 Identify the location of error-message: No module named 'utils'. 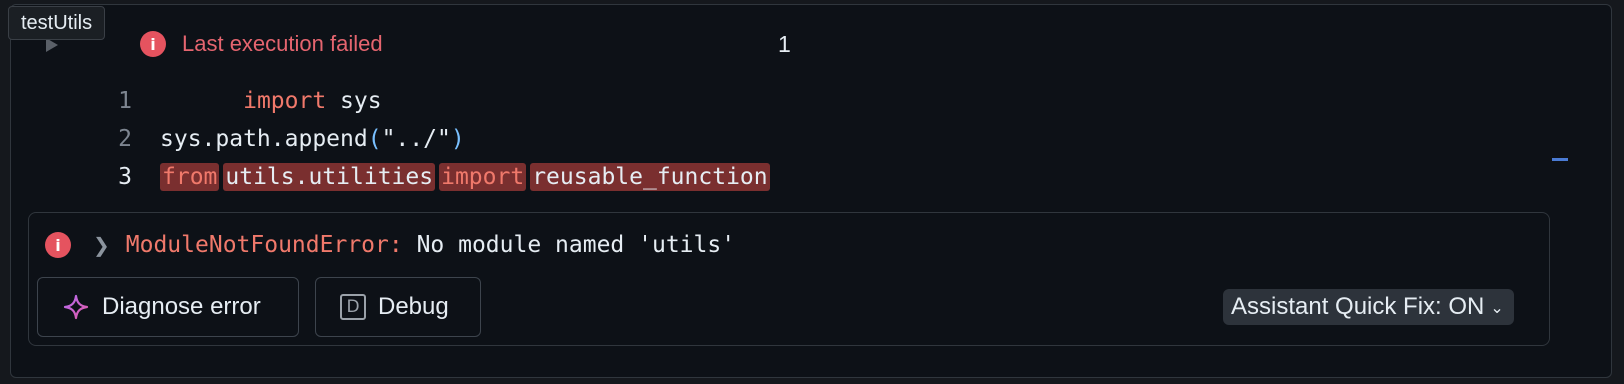
(569, 245).